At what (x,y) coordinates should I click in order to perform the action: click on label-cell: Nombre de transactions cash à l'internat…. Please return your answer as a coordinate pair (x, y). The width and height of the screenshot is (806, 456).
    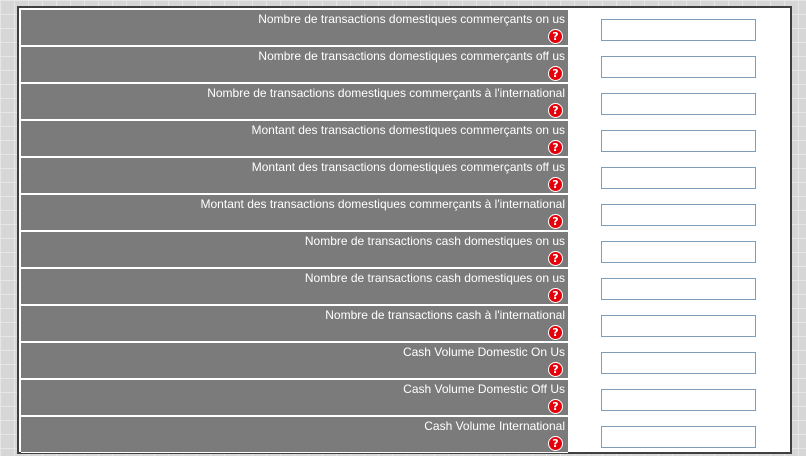
    Looking at the image, I should click on (294, 324).